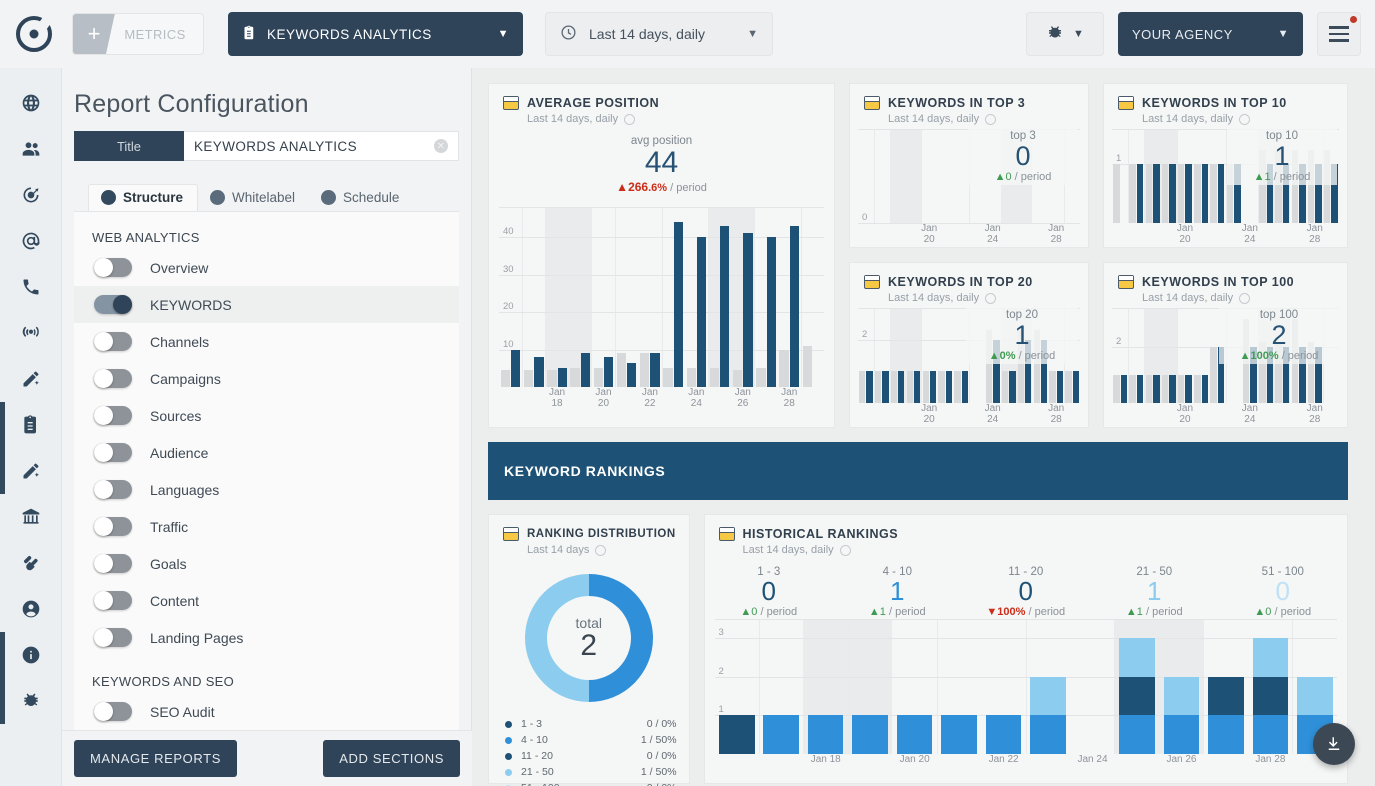 This screenshot has width=1375, height=786. I want to click on close-icon: ✕, so click(441, 146).